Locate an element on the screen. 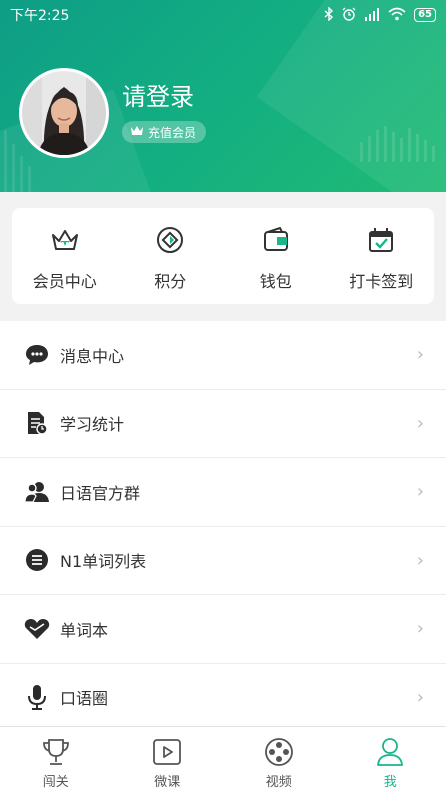 Image resolution: width=446 pixels, height=796 pixels. vip-label: 充值会员 is located at coordinates (172, 132).